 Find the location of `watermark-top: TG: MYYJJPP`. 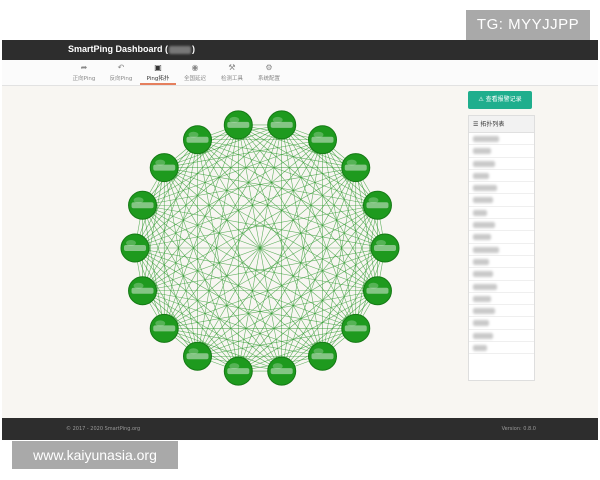

watermark-top: TG: MYYJJPP is located at coordinates (528, 25).